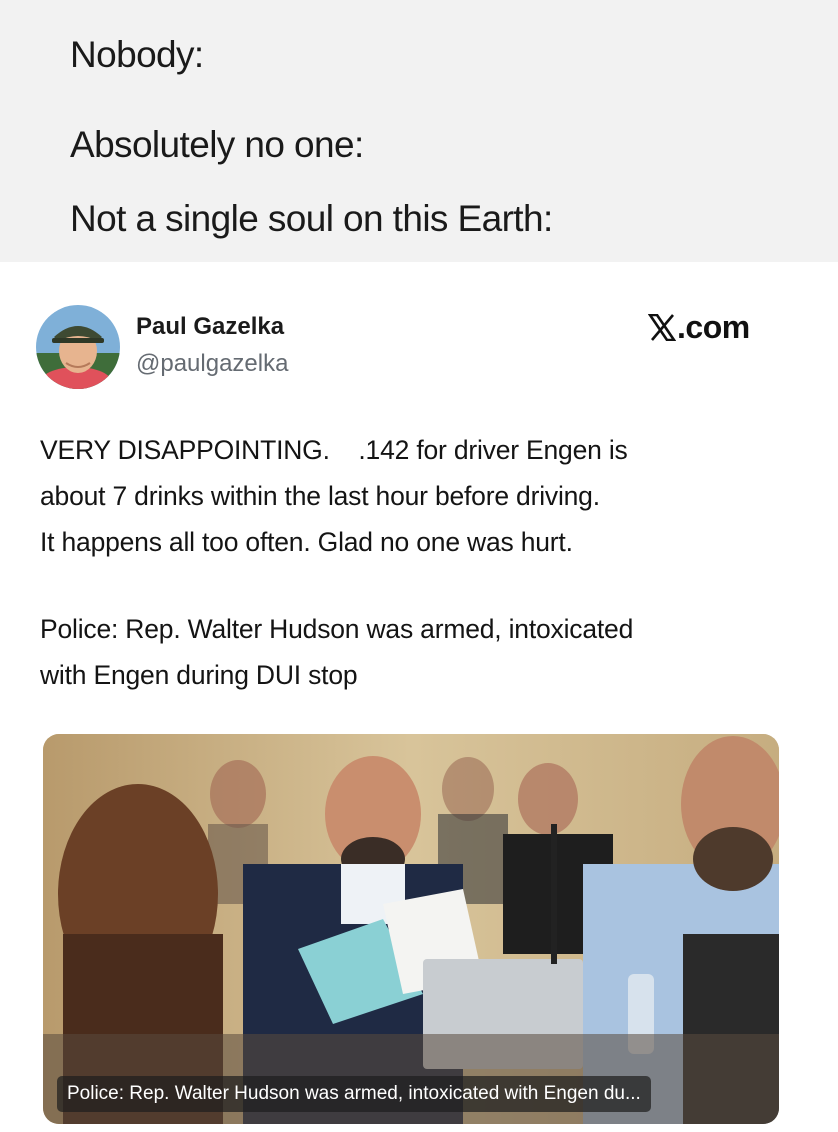 The width and height of the screenshot is (838, 1132). I want to click on x-logo-icon, so click(662, 327).